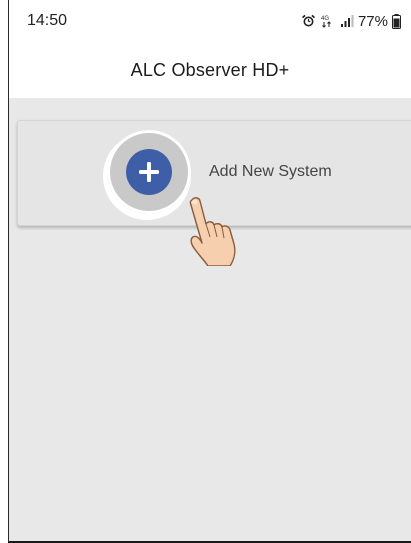 The width and height of the screenshot is (411, 543). I want to click on status-icons: 4G 77%, so click(351, 21).